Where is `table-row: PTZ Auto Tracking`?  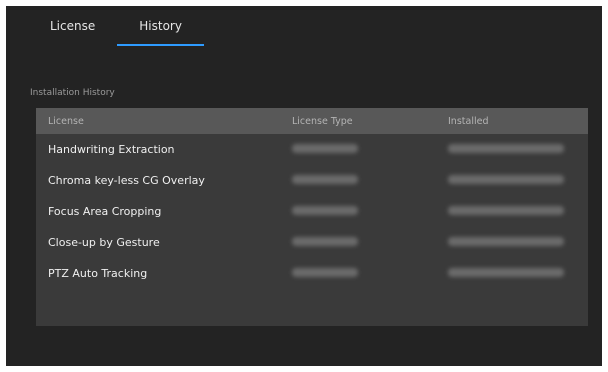
table-row: PTZ Auto Tracking is located at coordinates (312, 273).